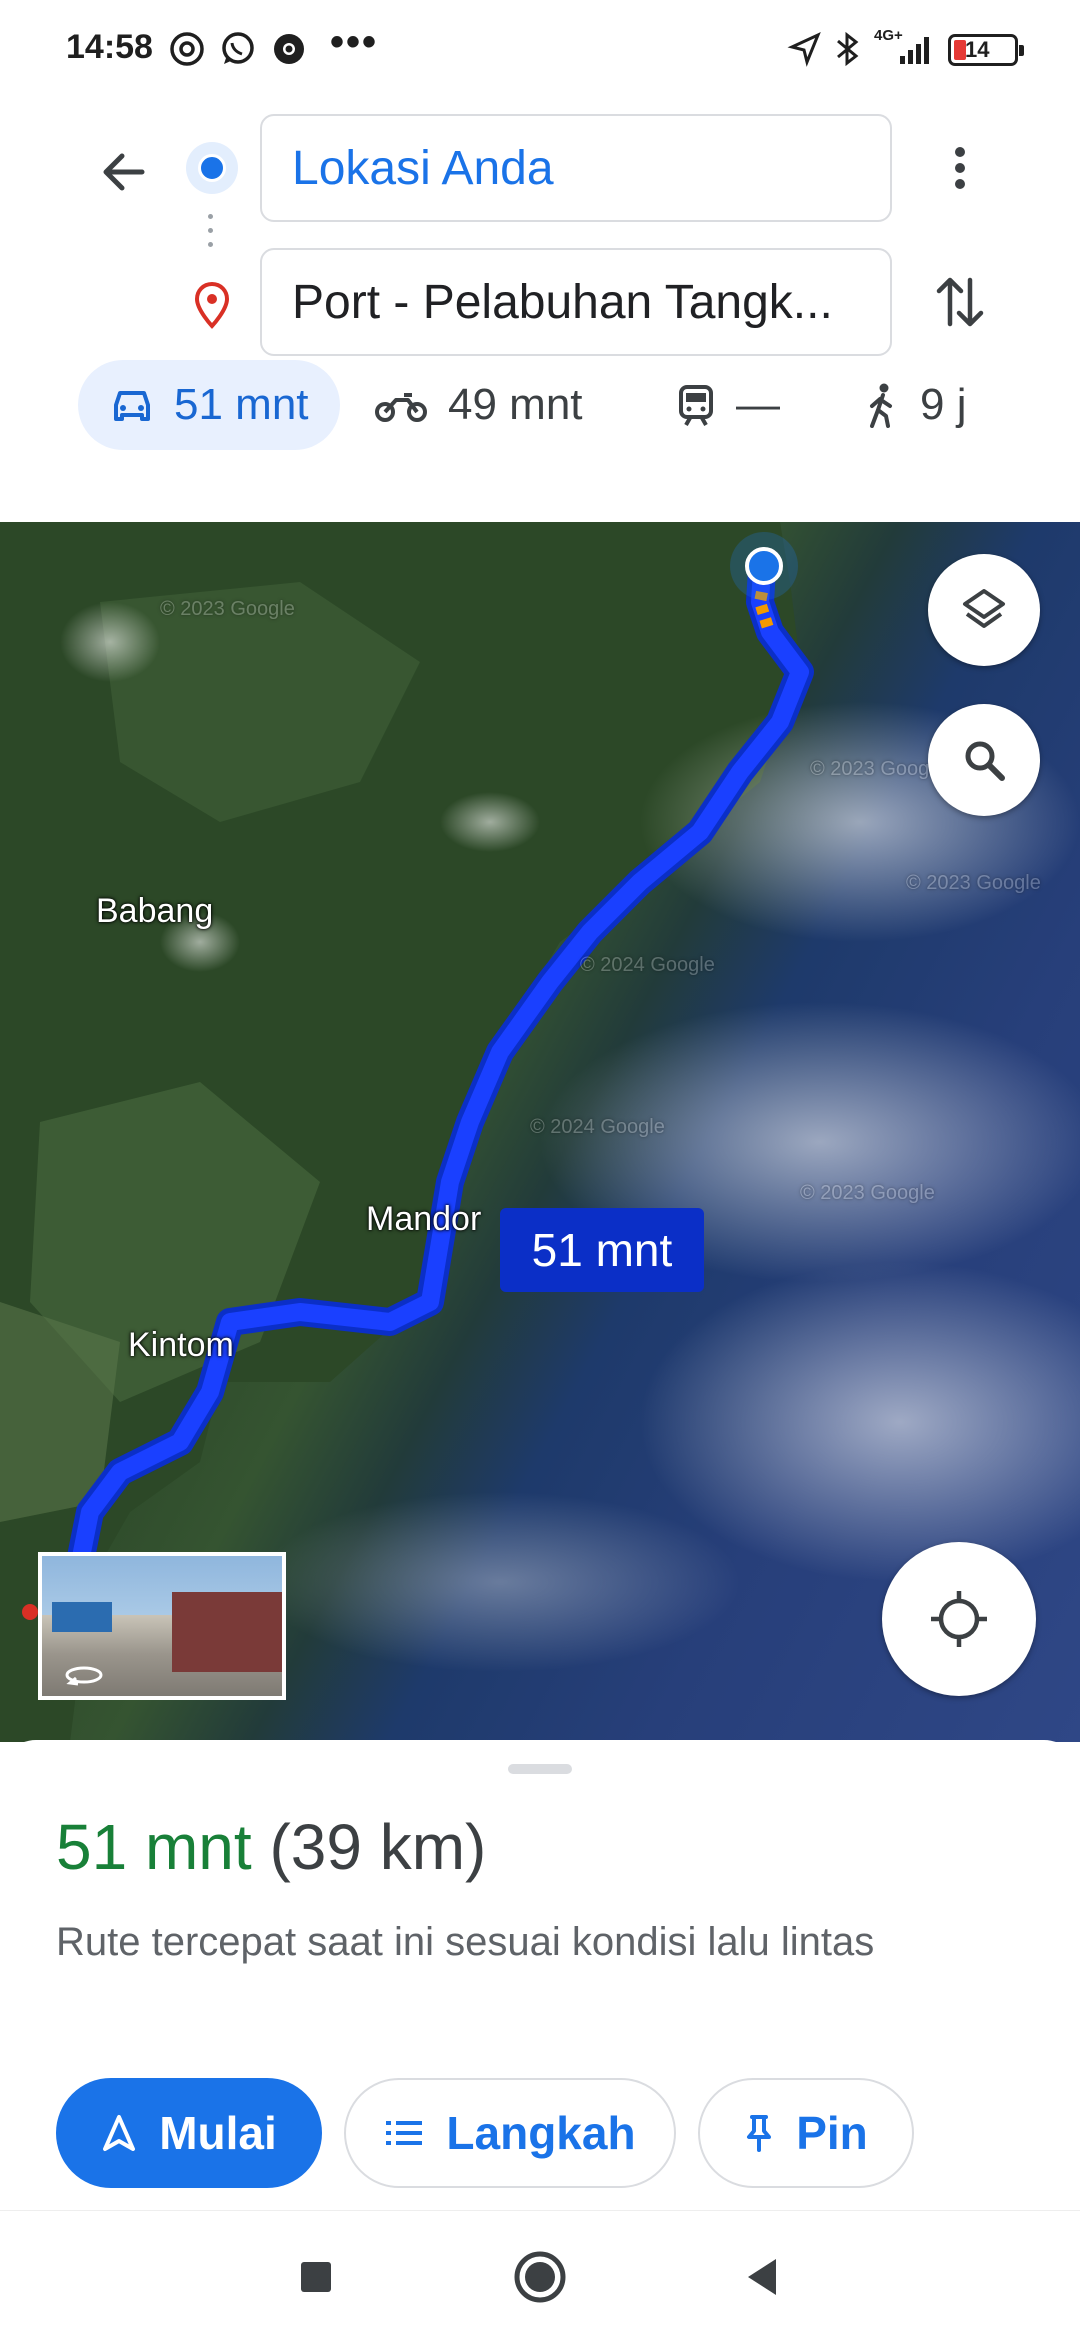 The image size is (1080, 2340). I want to click on origin-field: Lokasi Anda, so click(576, 168).